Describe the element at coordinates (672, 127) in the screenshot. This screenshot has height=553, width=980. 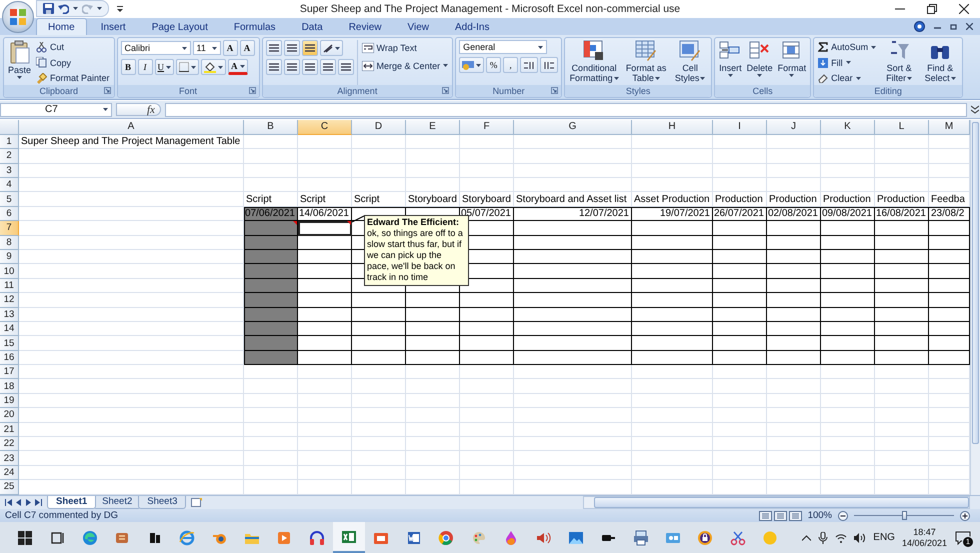
I see `column-header: H` at that location.